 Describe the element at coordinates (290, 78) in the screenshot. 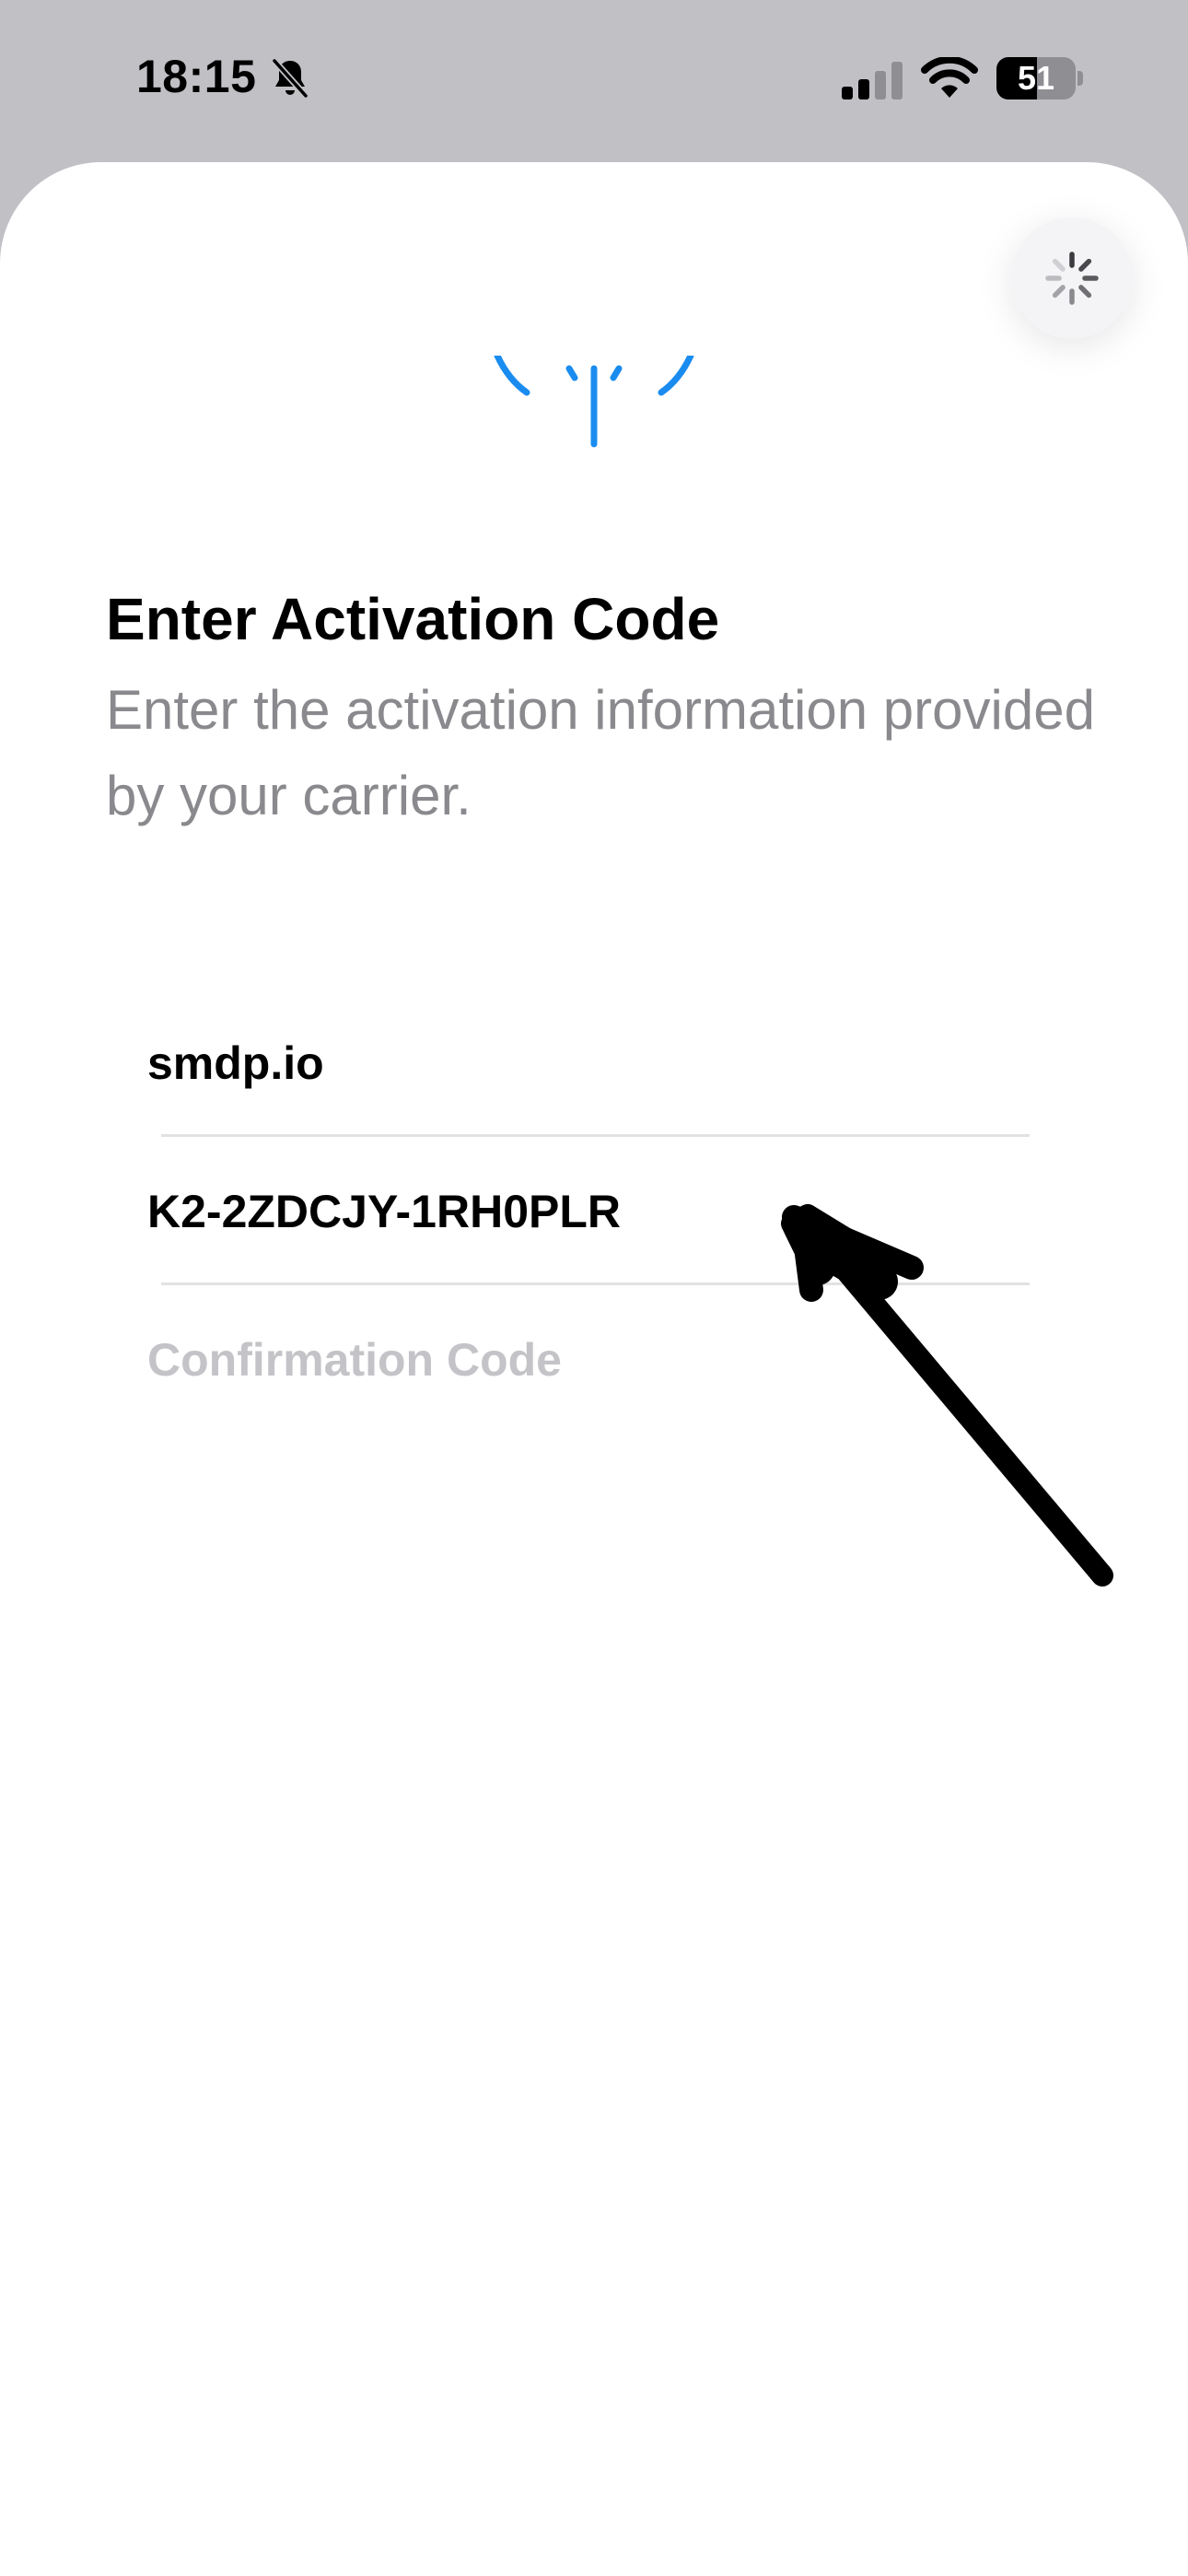

I see `bell-slash-icon` at that location.